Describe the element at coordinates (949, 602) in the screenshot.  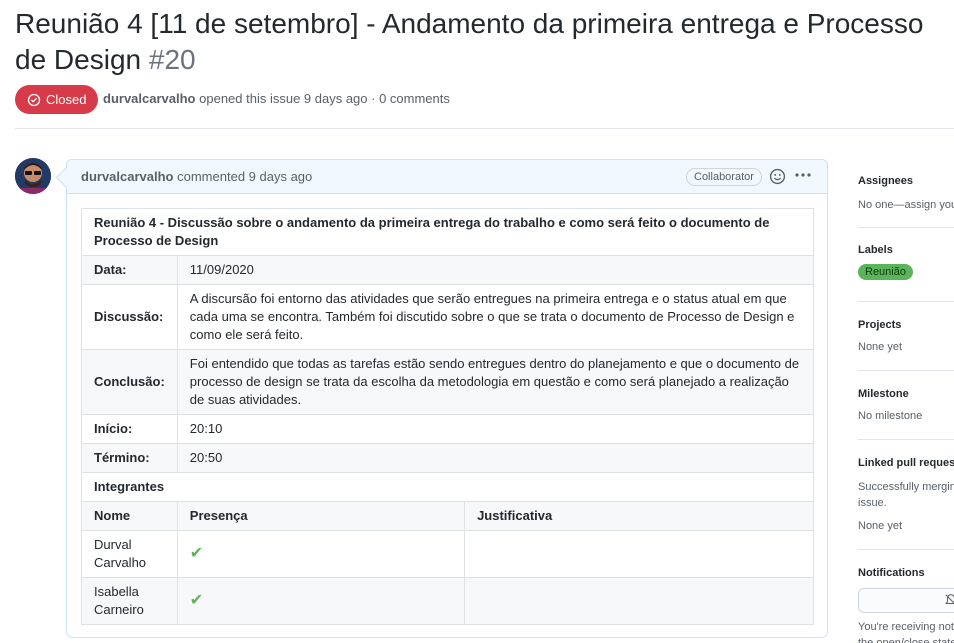
I see `bell-slash-icon` at that location.